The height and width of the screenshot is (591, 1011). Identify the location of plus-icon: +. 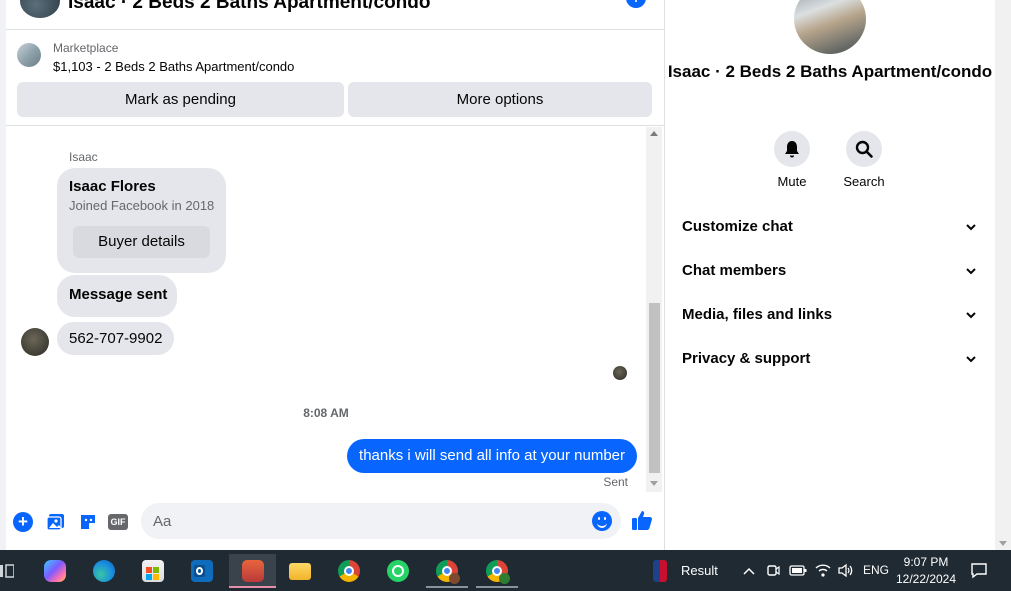
(23, 522).